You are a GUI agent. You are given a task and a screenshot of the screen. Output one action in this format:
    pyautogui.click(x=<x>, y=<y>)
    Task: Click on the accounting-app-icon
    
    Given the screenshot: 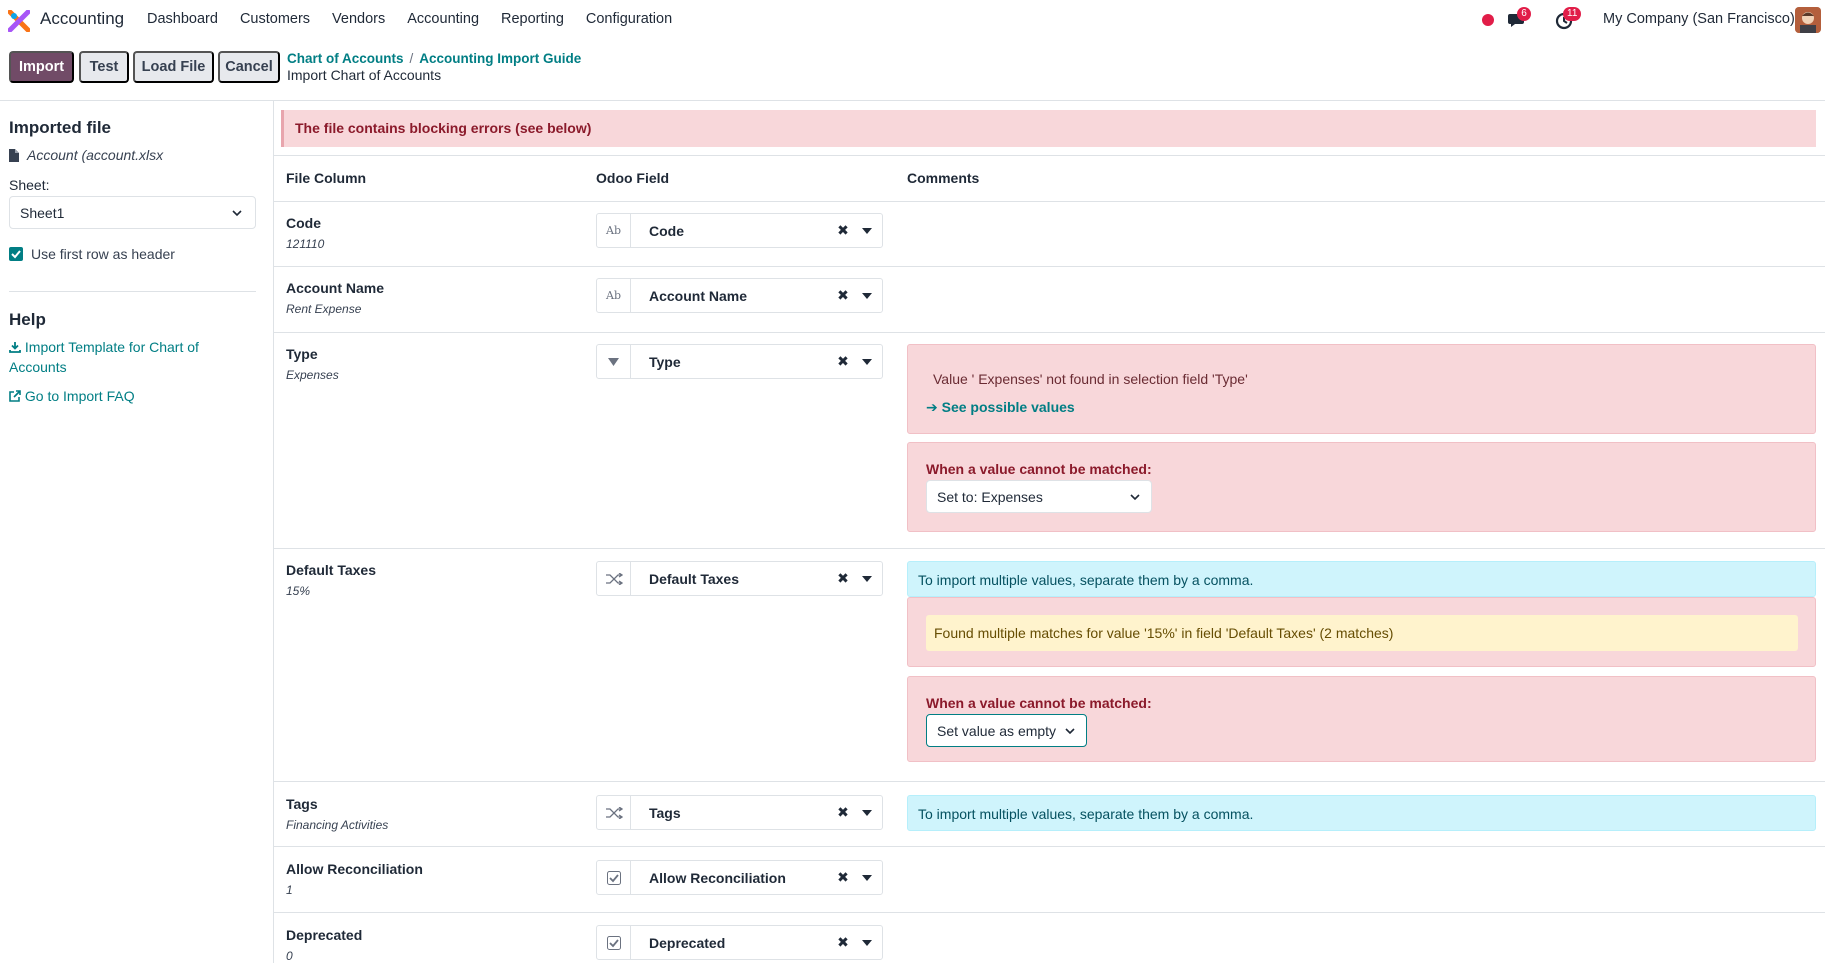 What is the action you would take?
    pyautogui.click(x=19, y=21)
    